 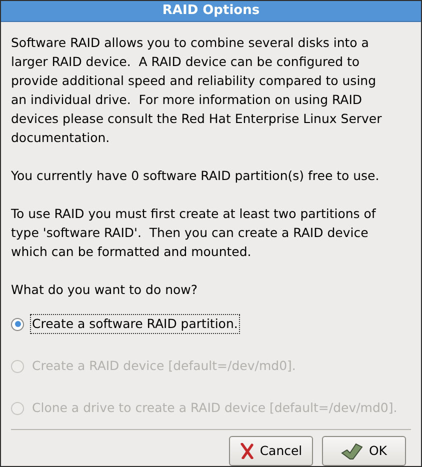 I want to click on paragraph: You currently have 0 software RAID partition(s) free to use., so click(x=195, y=176).